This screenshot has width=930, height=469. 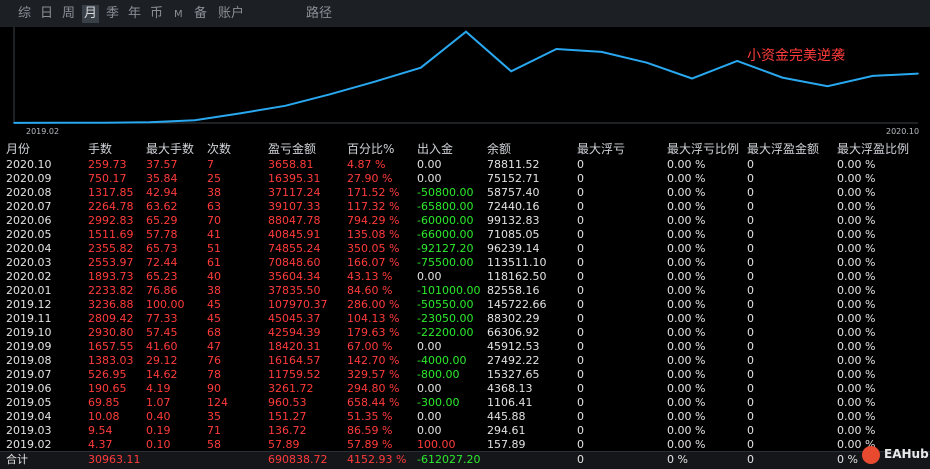 What do you see at coordinates (511, 71) in the screenshot?
I see `balance-point-2020.01` at bounding box center [511, 71].